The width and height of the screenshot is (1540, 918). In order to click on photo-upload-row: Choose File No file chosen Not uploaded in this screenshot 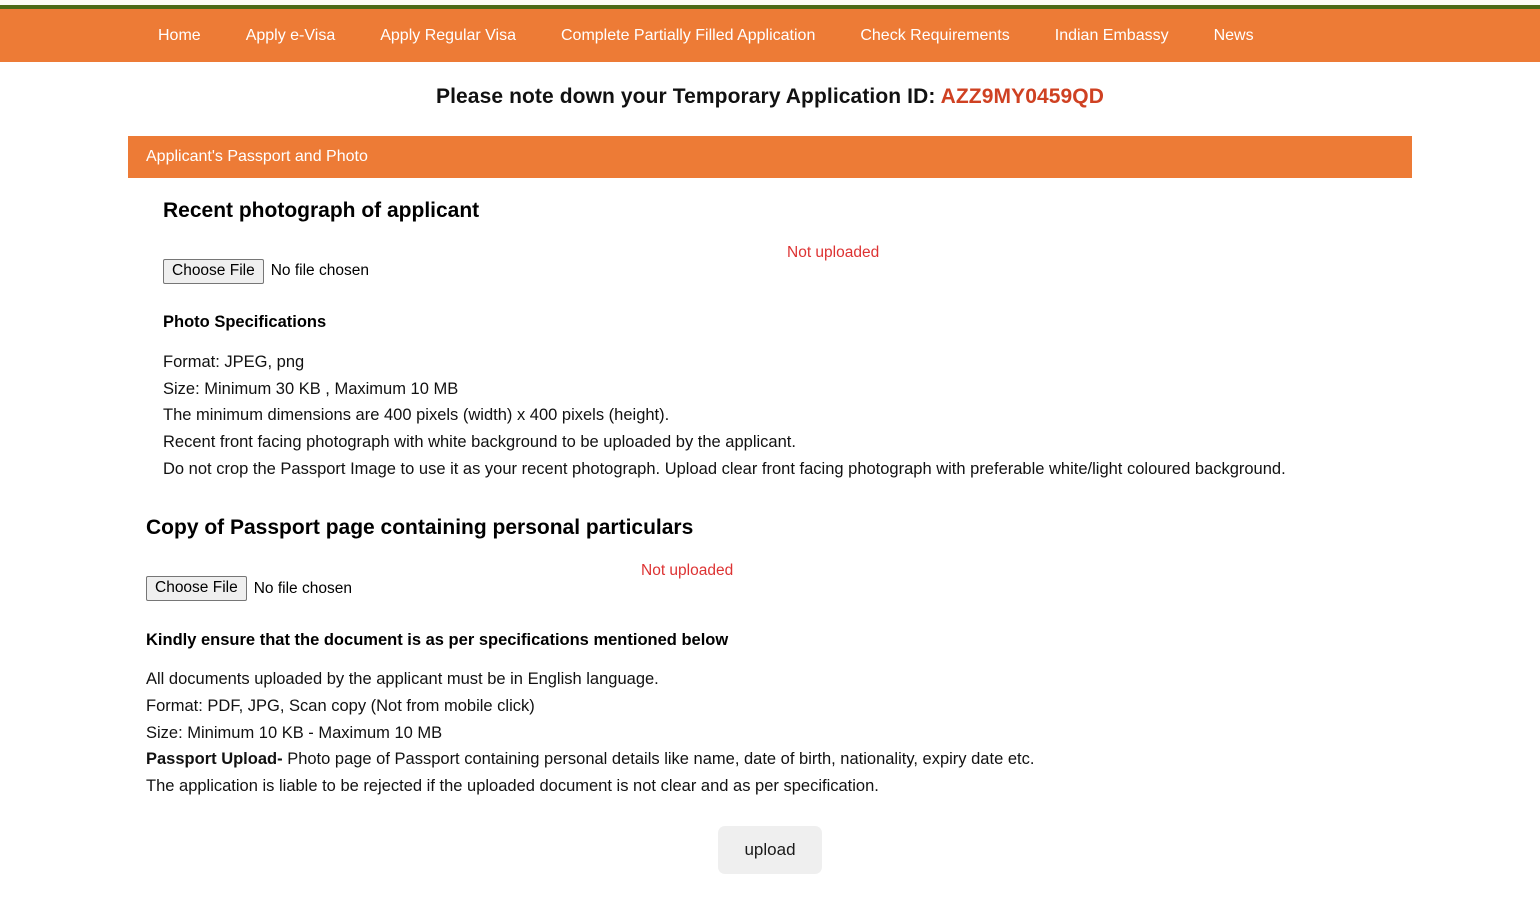, I will do `click(770, 253)`.